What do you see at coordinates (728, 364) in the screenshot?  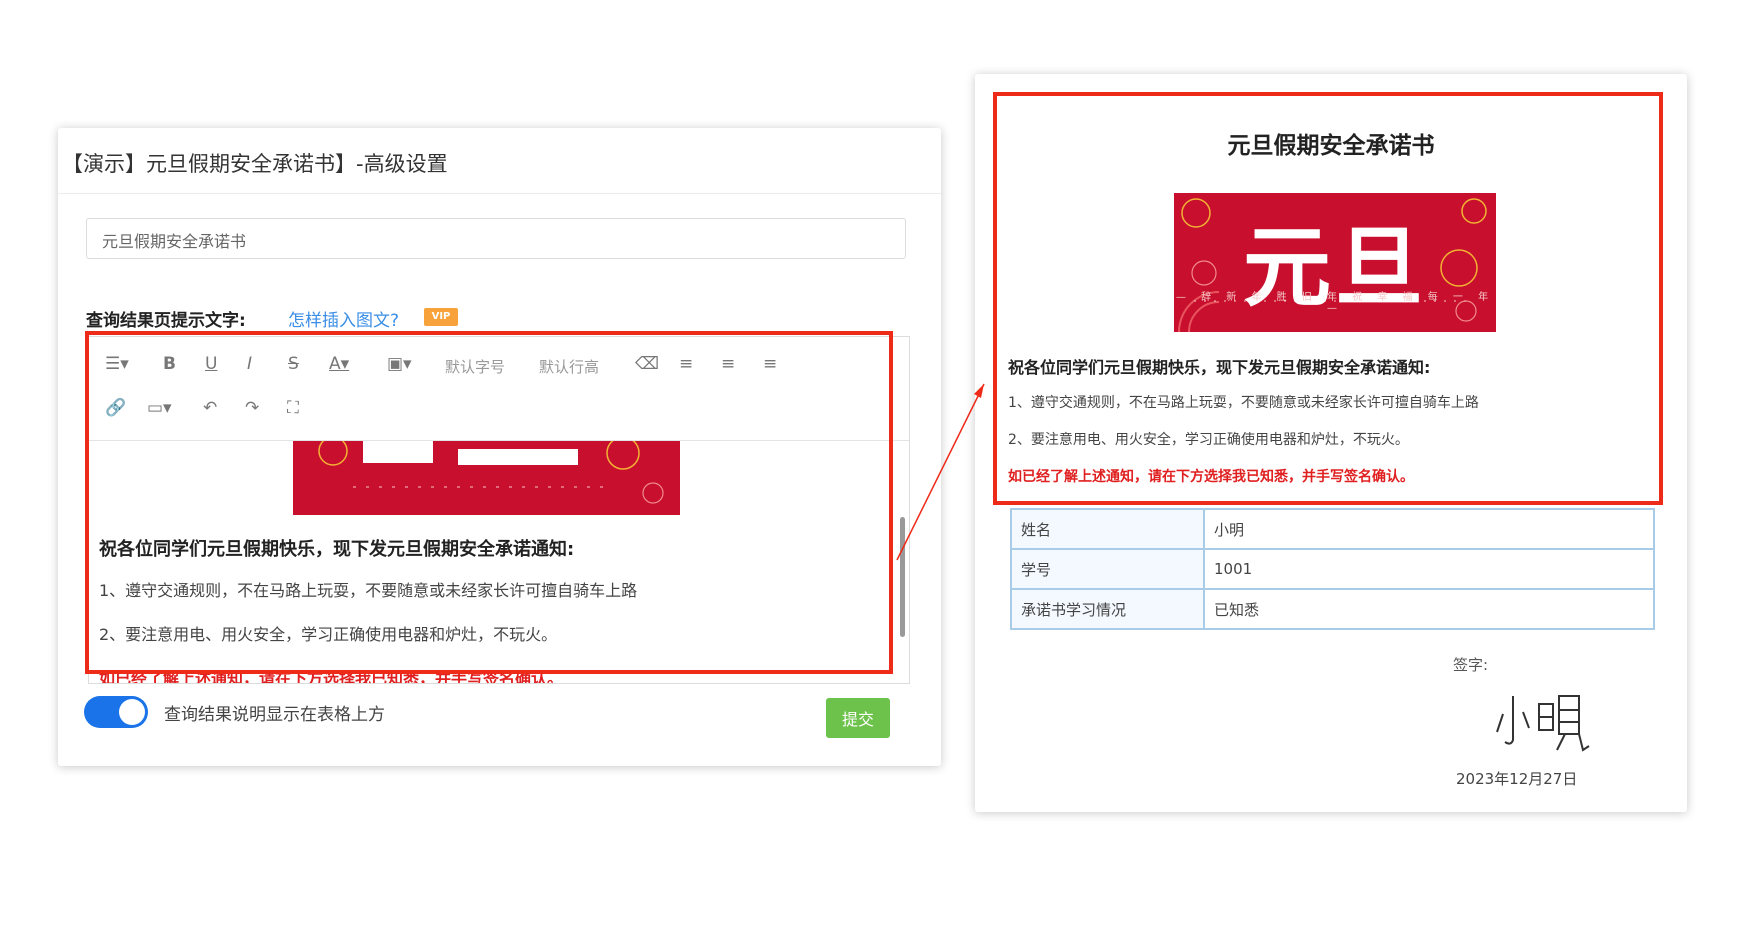 I see `align-center-icon: ≡` at bounding box center [728, 364].